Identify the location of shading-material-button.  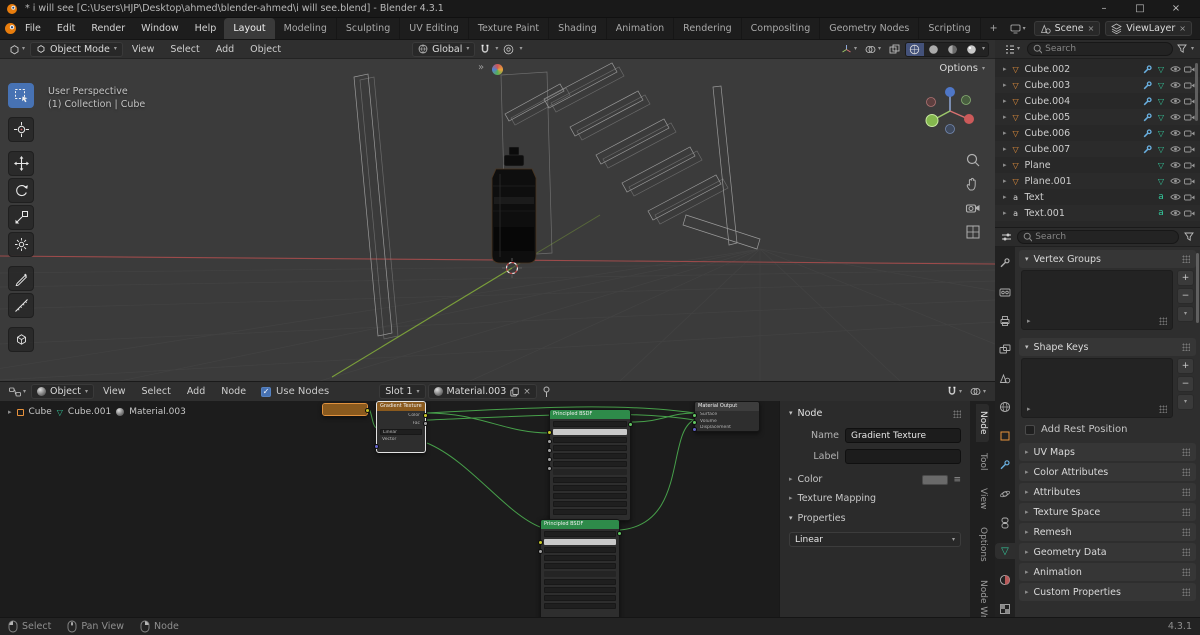
(953, 49).